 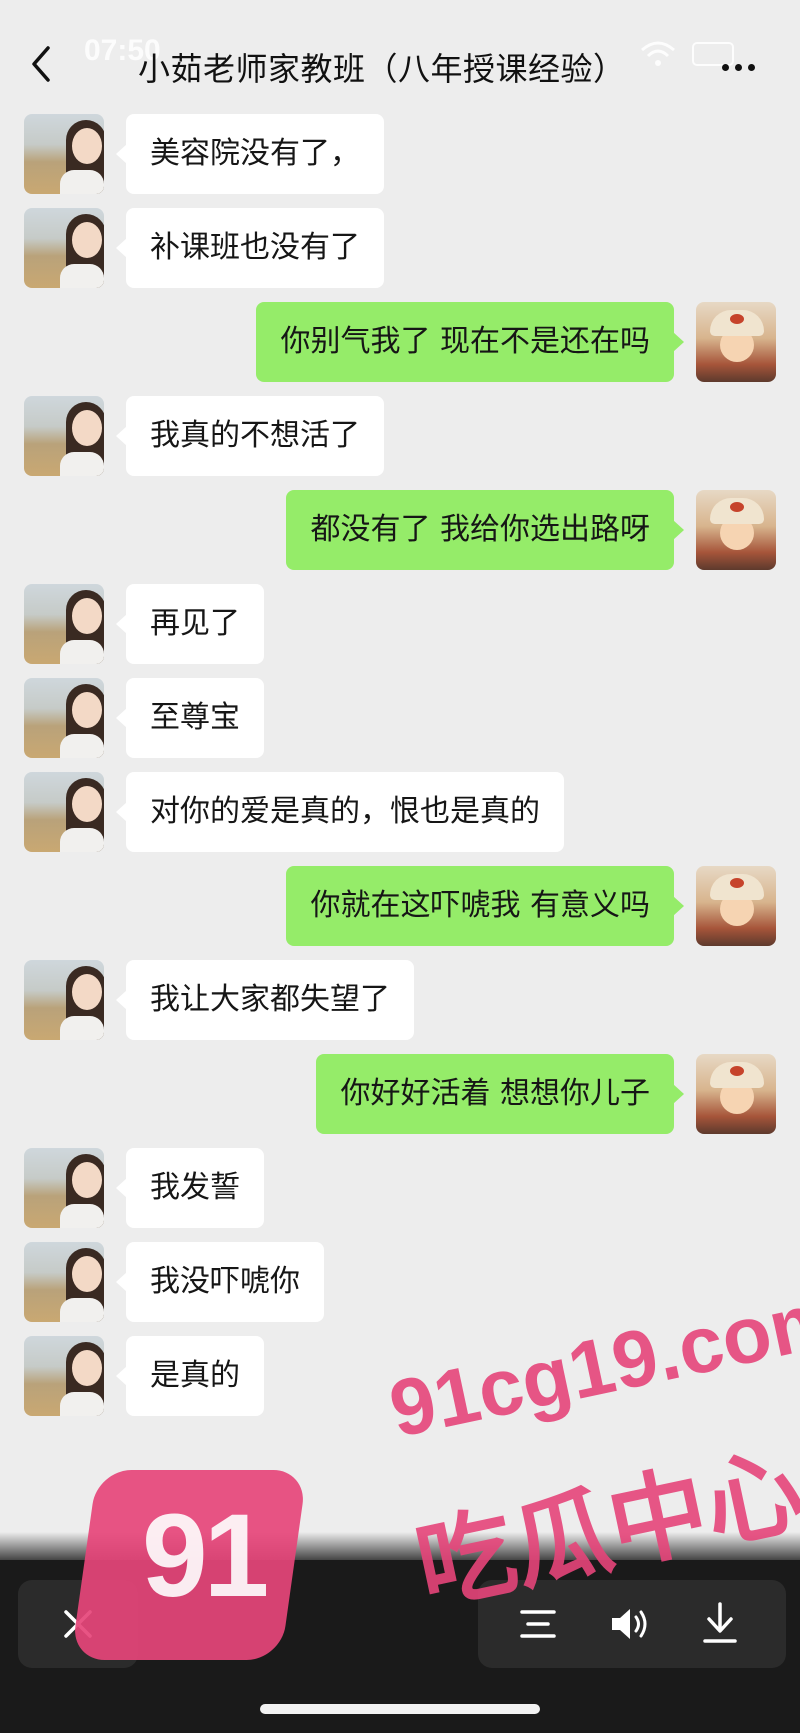 What do you see at coordinates (470, 342) in the screenshot?
I see `message-bubble: 你别气我了 现在不是还在吗` at bounding box center [470, 342].